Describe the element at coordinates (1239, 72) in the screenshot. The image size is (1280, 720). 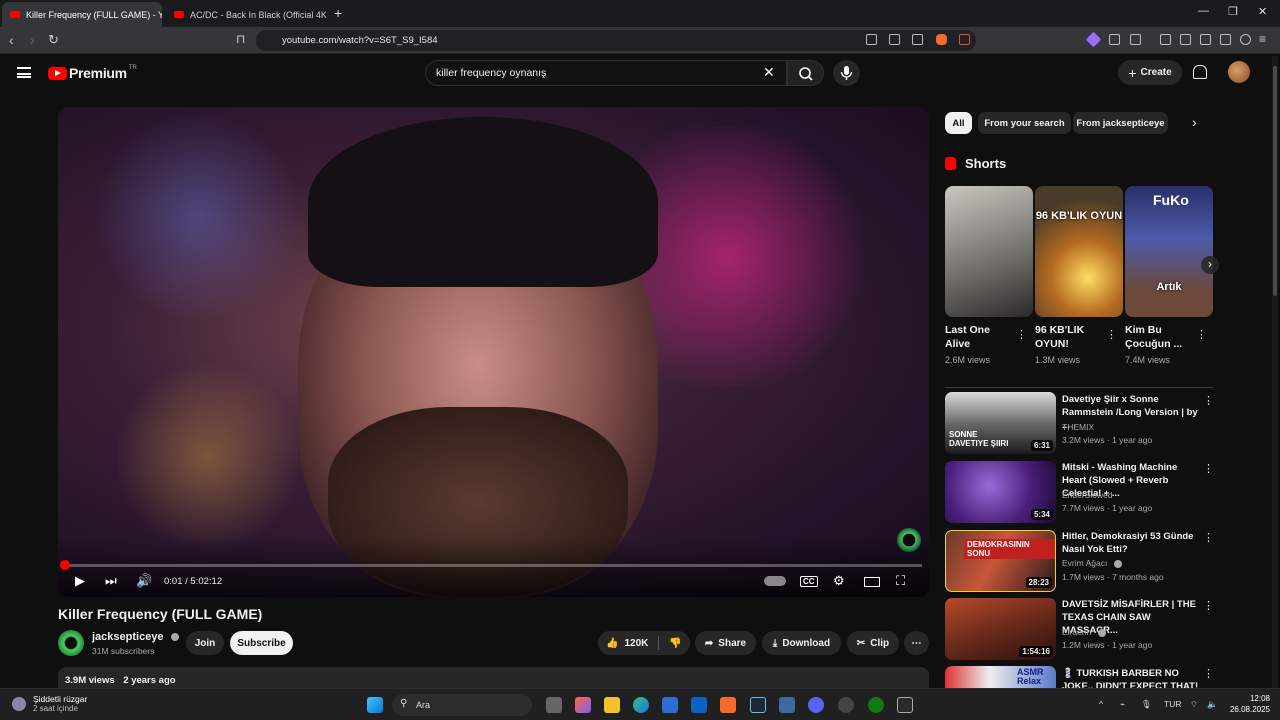
I see `account-avatar` at that location.